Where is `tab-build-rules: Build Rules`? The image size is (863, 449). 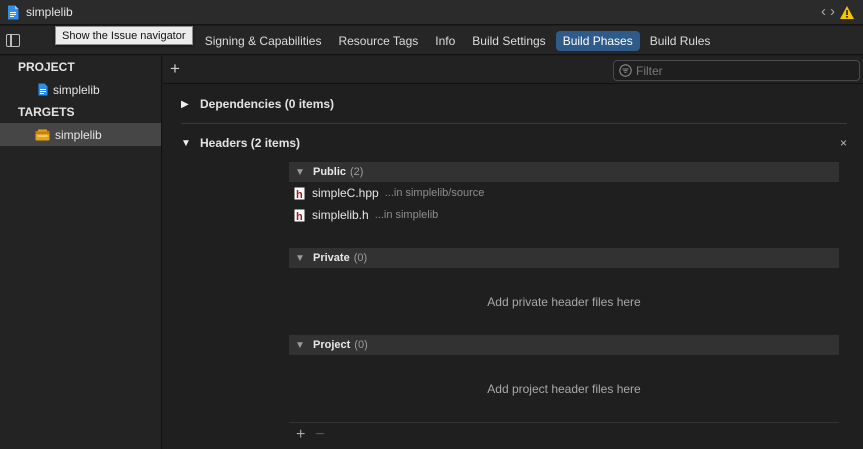
tab-build-rules: Build Rules is located at coordinates (680, 41).